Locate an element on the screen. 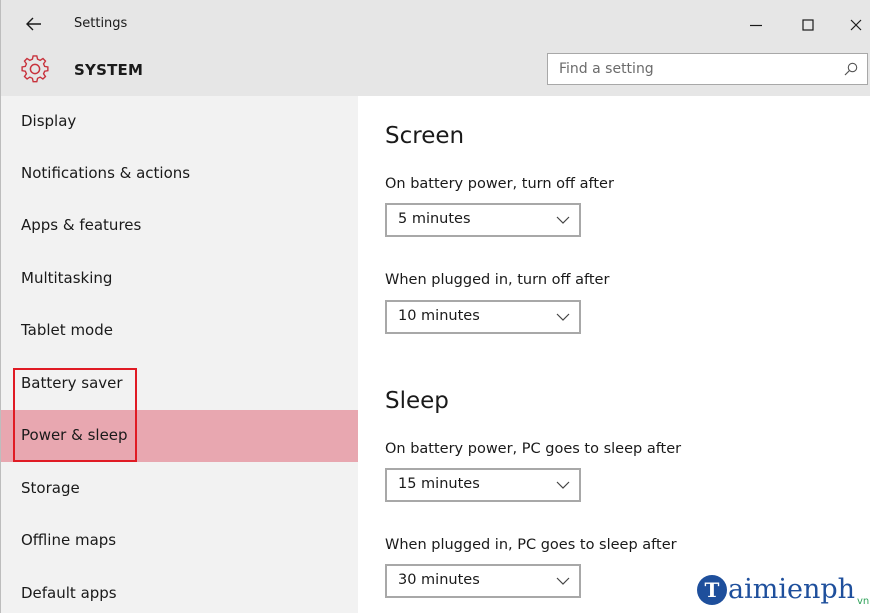  close-icon is located at coordinates (856, 25).